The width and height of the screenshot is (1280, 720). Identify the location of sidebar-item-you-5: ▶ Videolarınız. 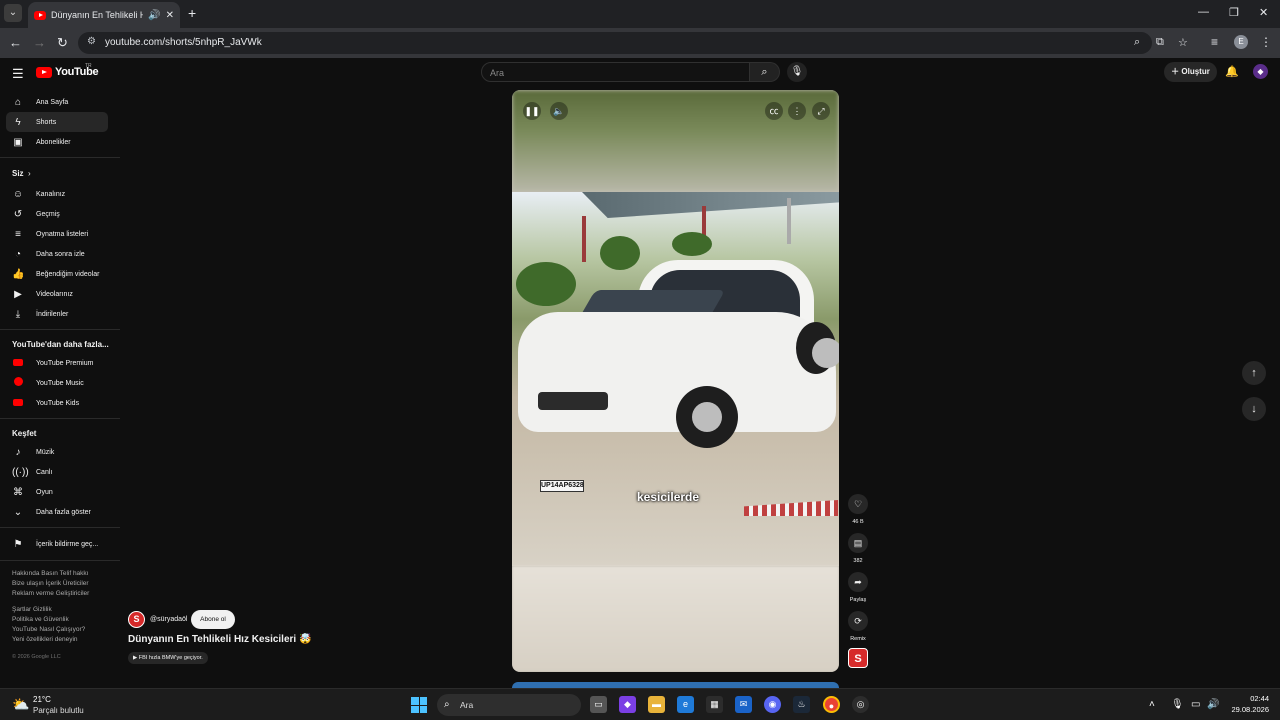
(57, 294).